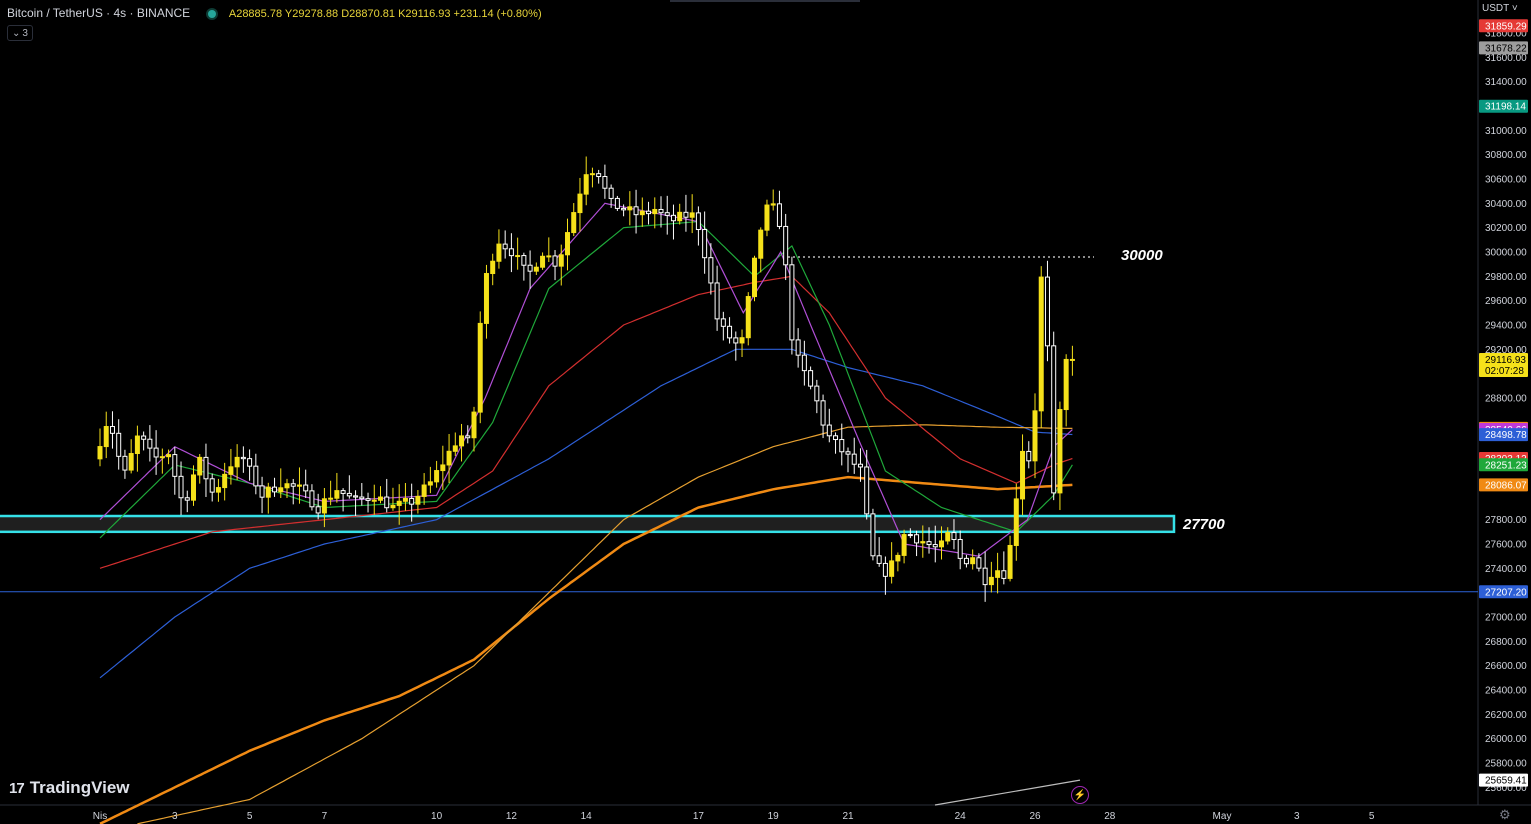  What do you see at coordinates (175, 816) in the screenshot?
I see `time-axis-tick: 3` at bounding box center [175, 816].